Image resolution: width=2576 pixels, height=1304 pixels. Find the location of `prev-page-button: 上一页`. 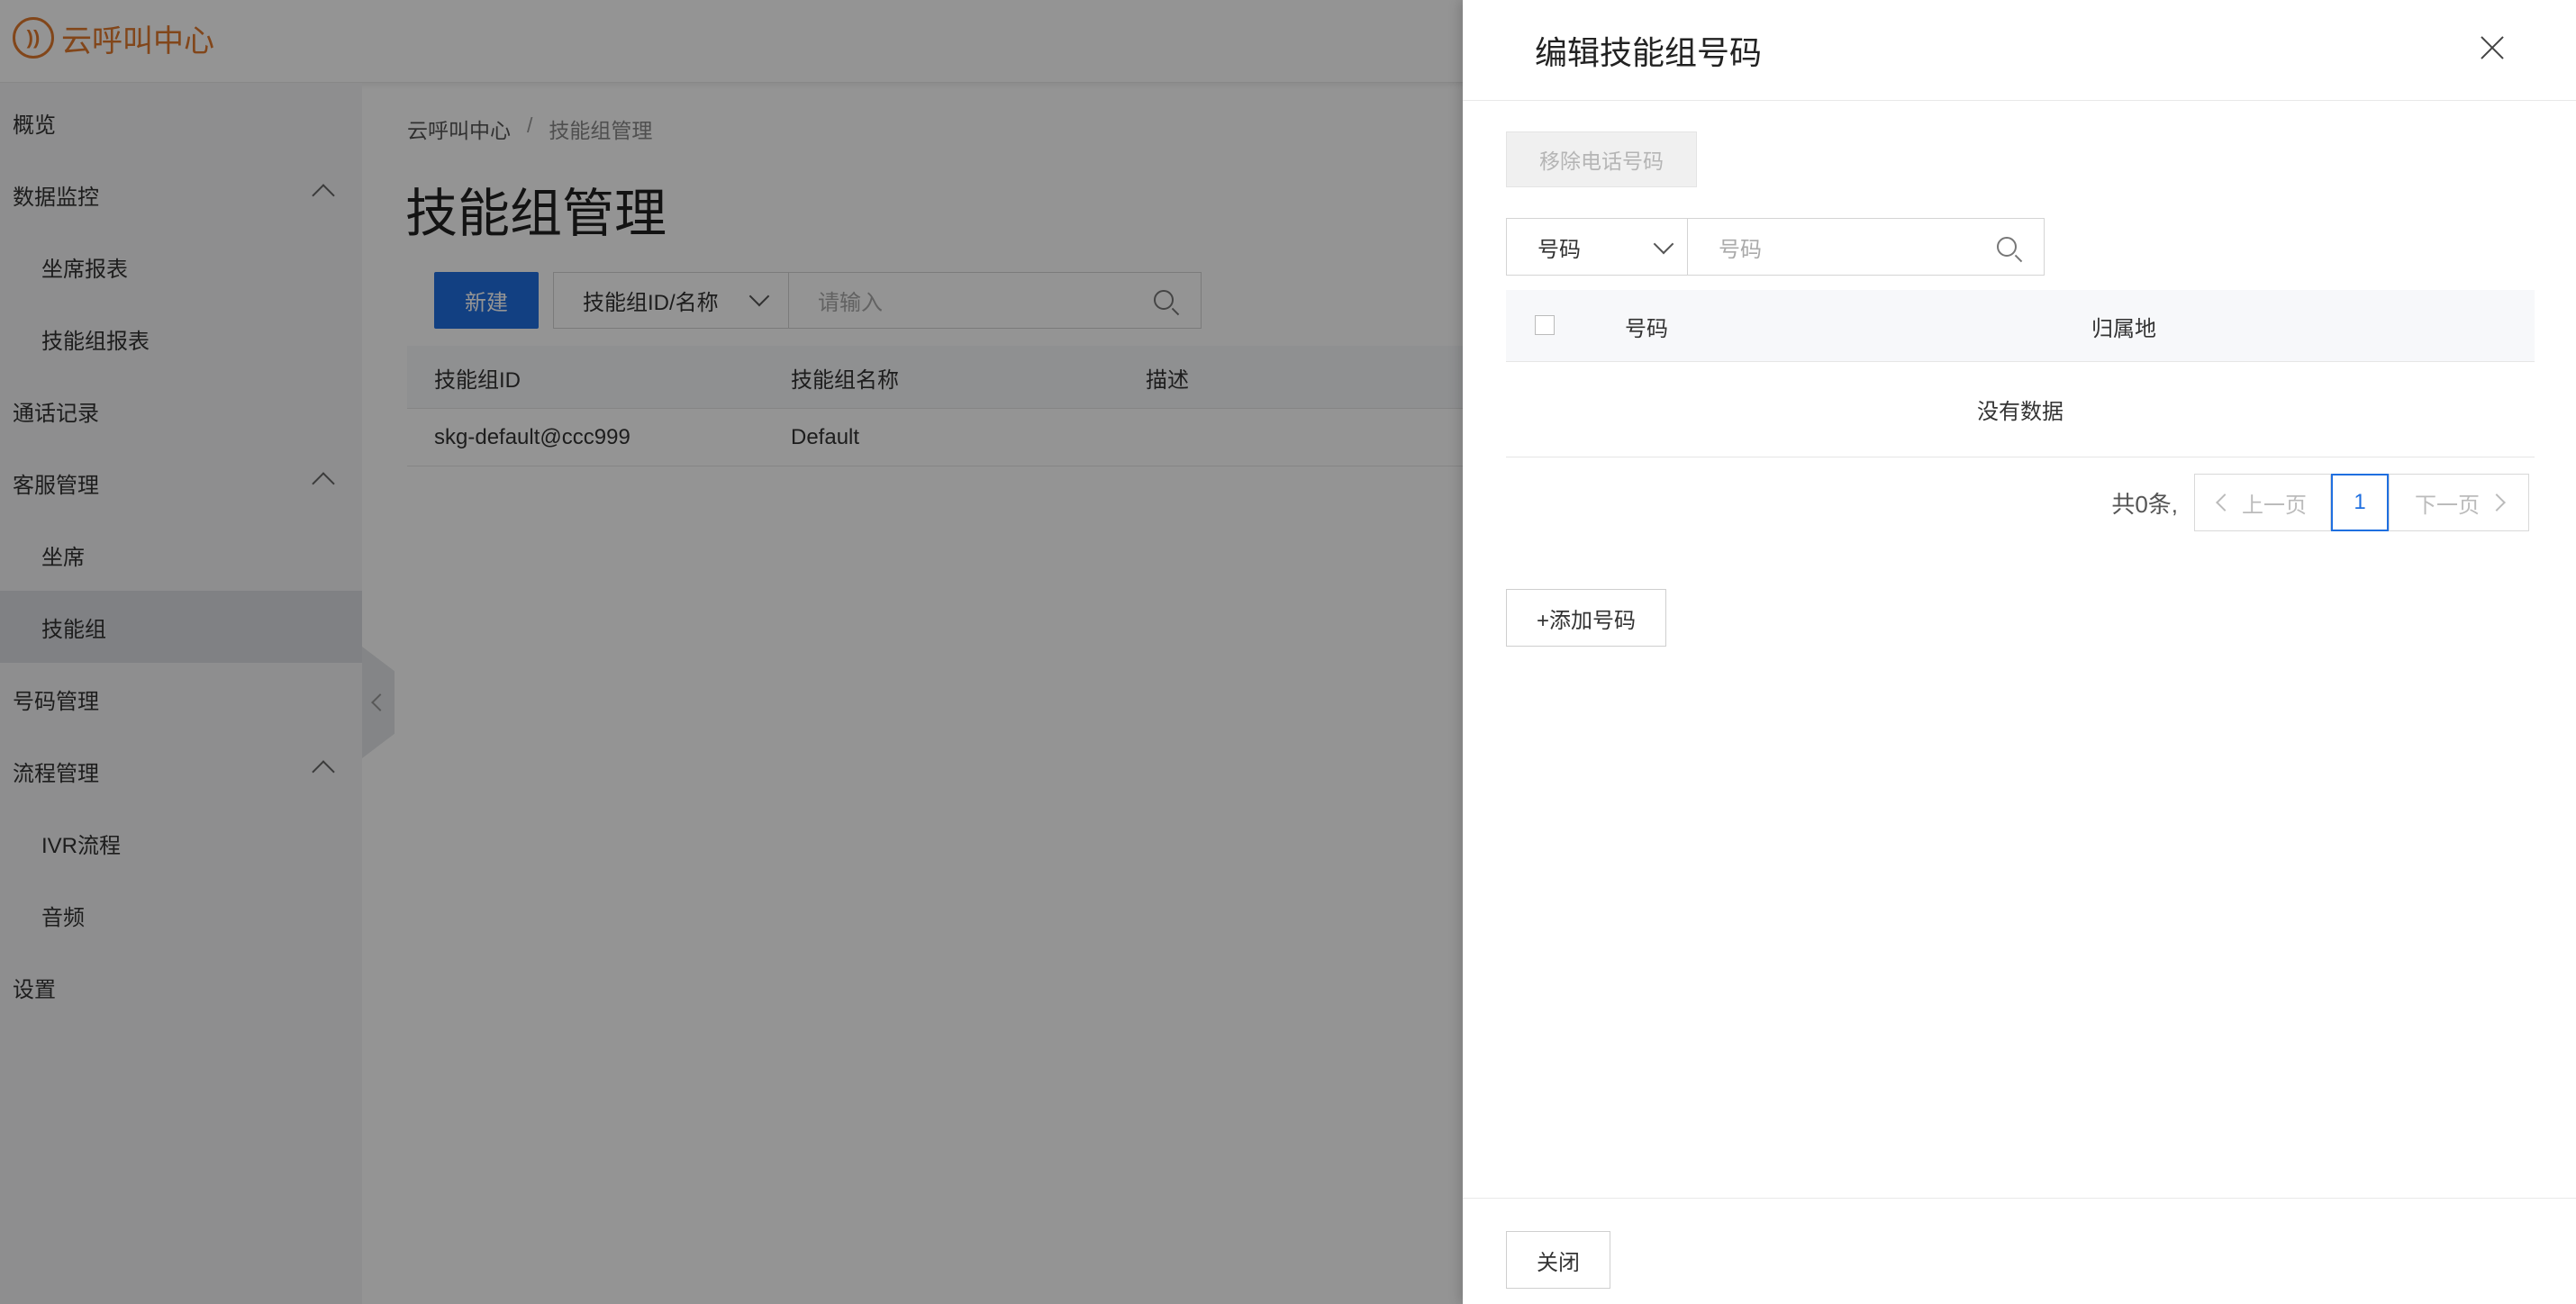

prev-page-button: 上一页 is located at coordinates (2262, 502).